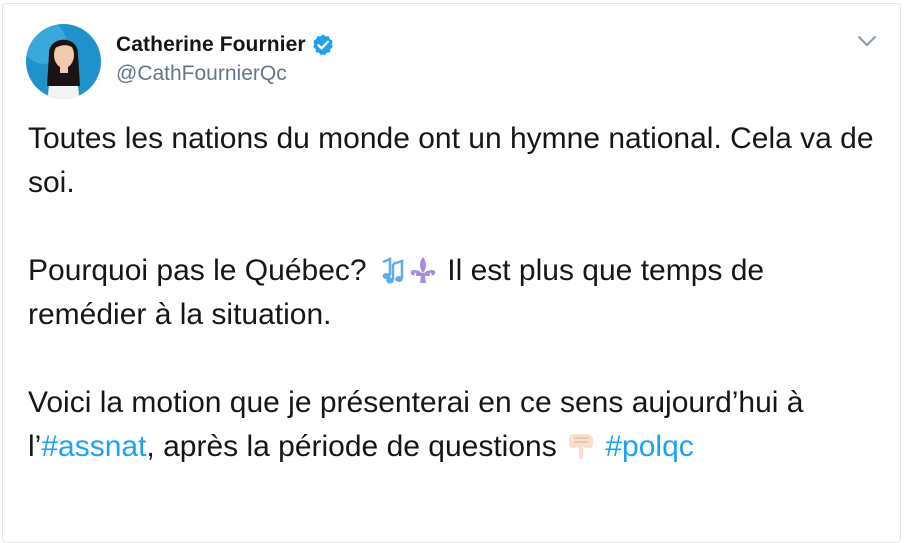  Describe the element at coordinates (867, 41) in the screenshot. I see `chevron-down-icon` at that location.